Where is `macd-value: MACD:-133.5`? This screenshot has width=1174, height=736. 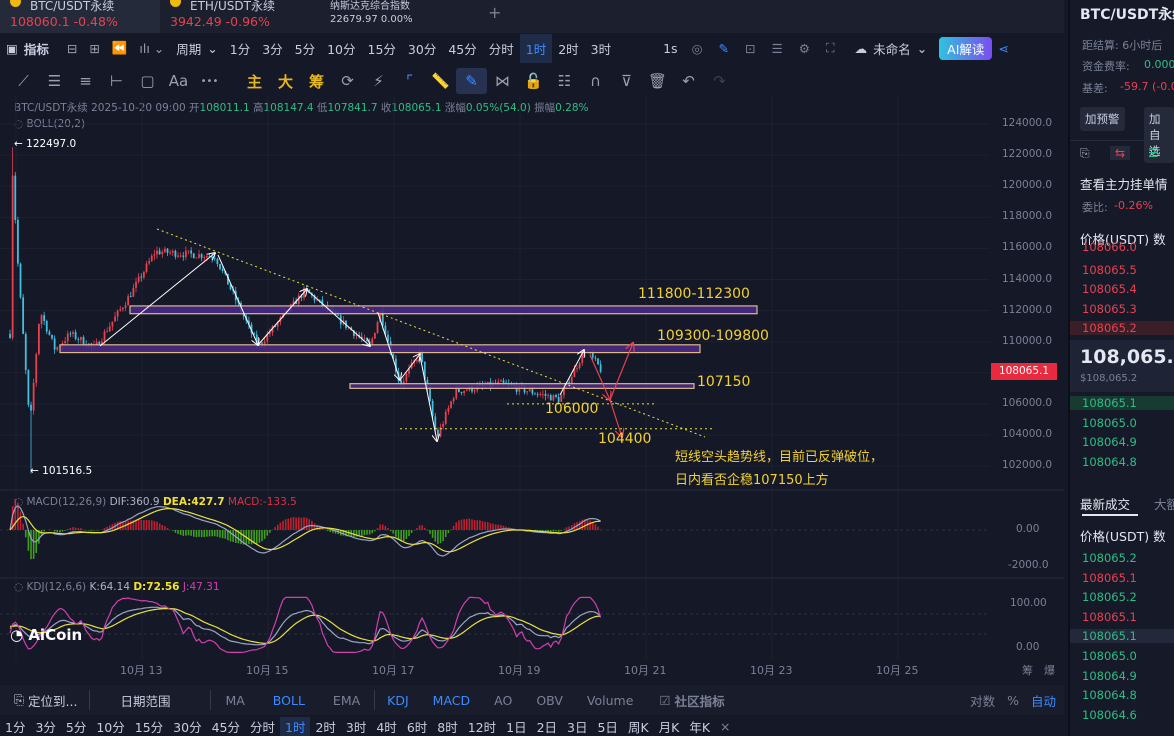
macd-value: MACD:-133.5 is located at coordinates (262, 502).